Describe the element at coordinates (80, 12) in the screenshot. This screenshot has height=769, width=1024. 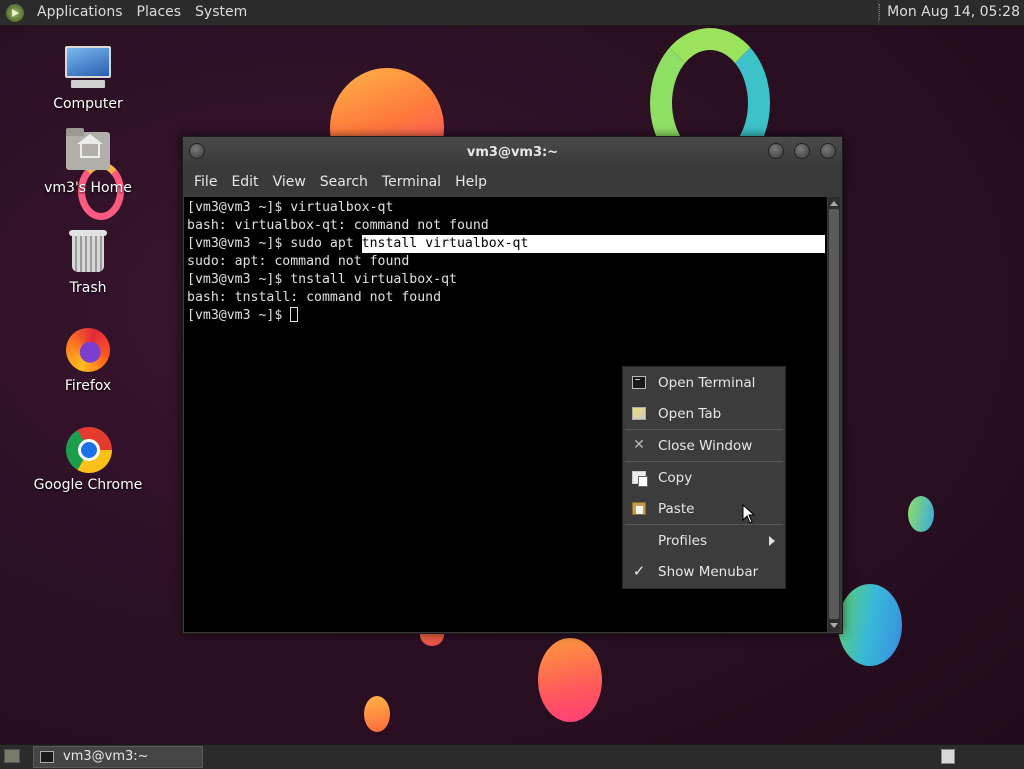
I see `applications-menu: Applications` at that location.